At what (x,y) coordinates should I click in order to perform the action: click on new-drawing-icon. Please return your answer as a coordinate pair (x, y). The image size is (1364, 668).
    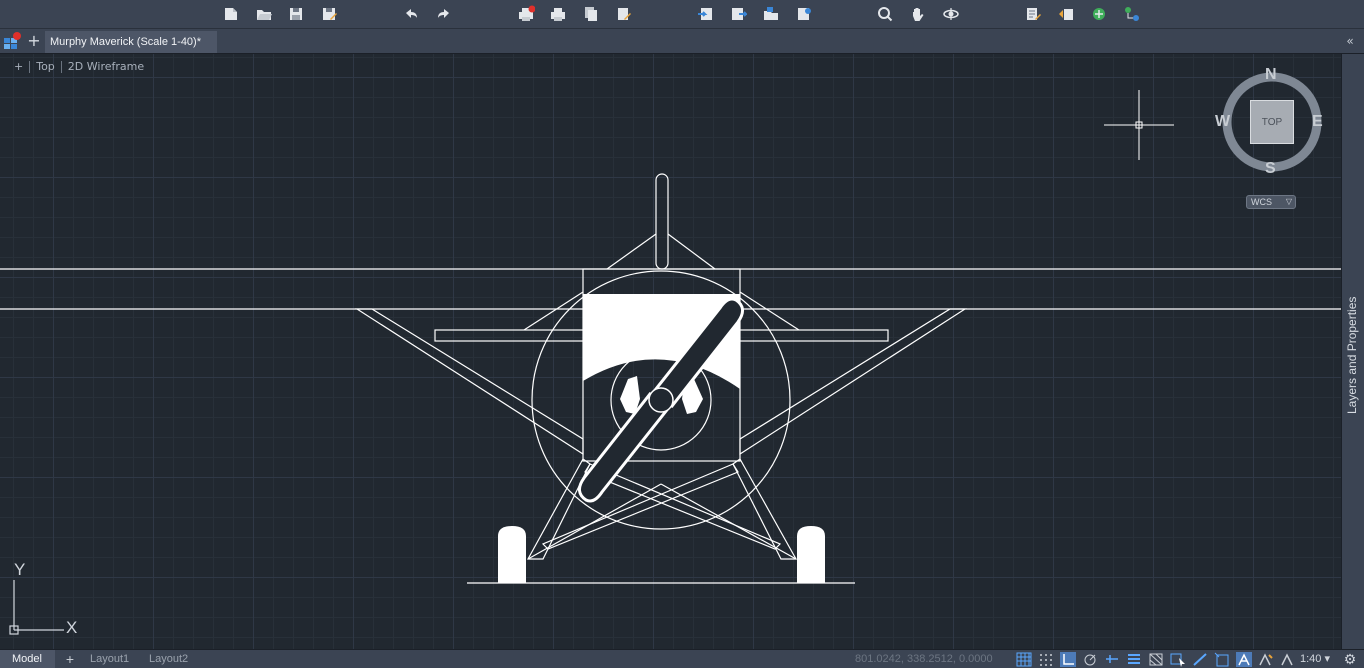
    Looking at the image, I should click on (231, 14).